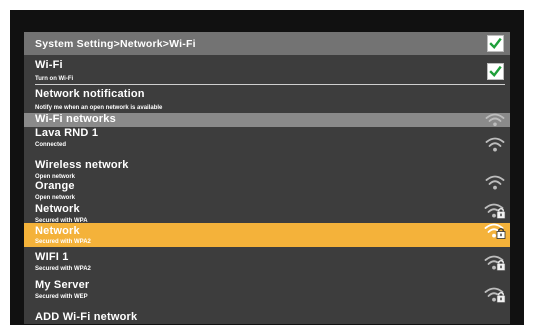 Image resolution: width=533 pixels, height=327 pixels. What do you see at coordinates (51, 145) in the screenshot?
I see `network-status: Connected` at bounding box center [51, 145].